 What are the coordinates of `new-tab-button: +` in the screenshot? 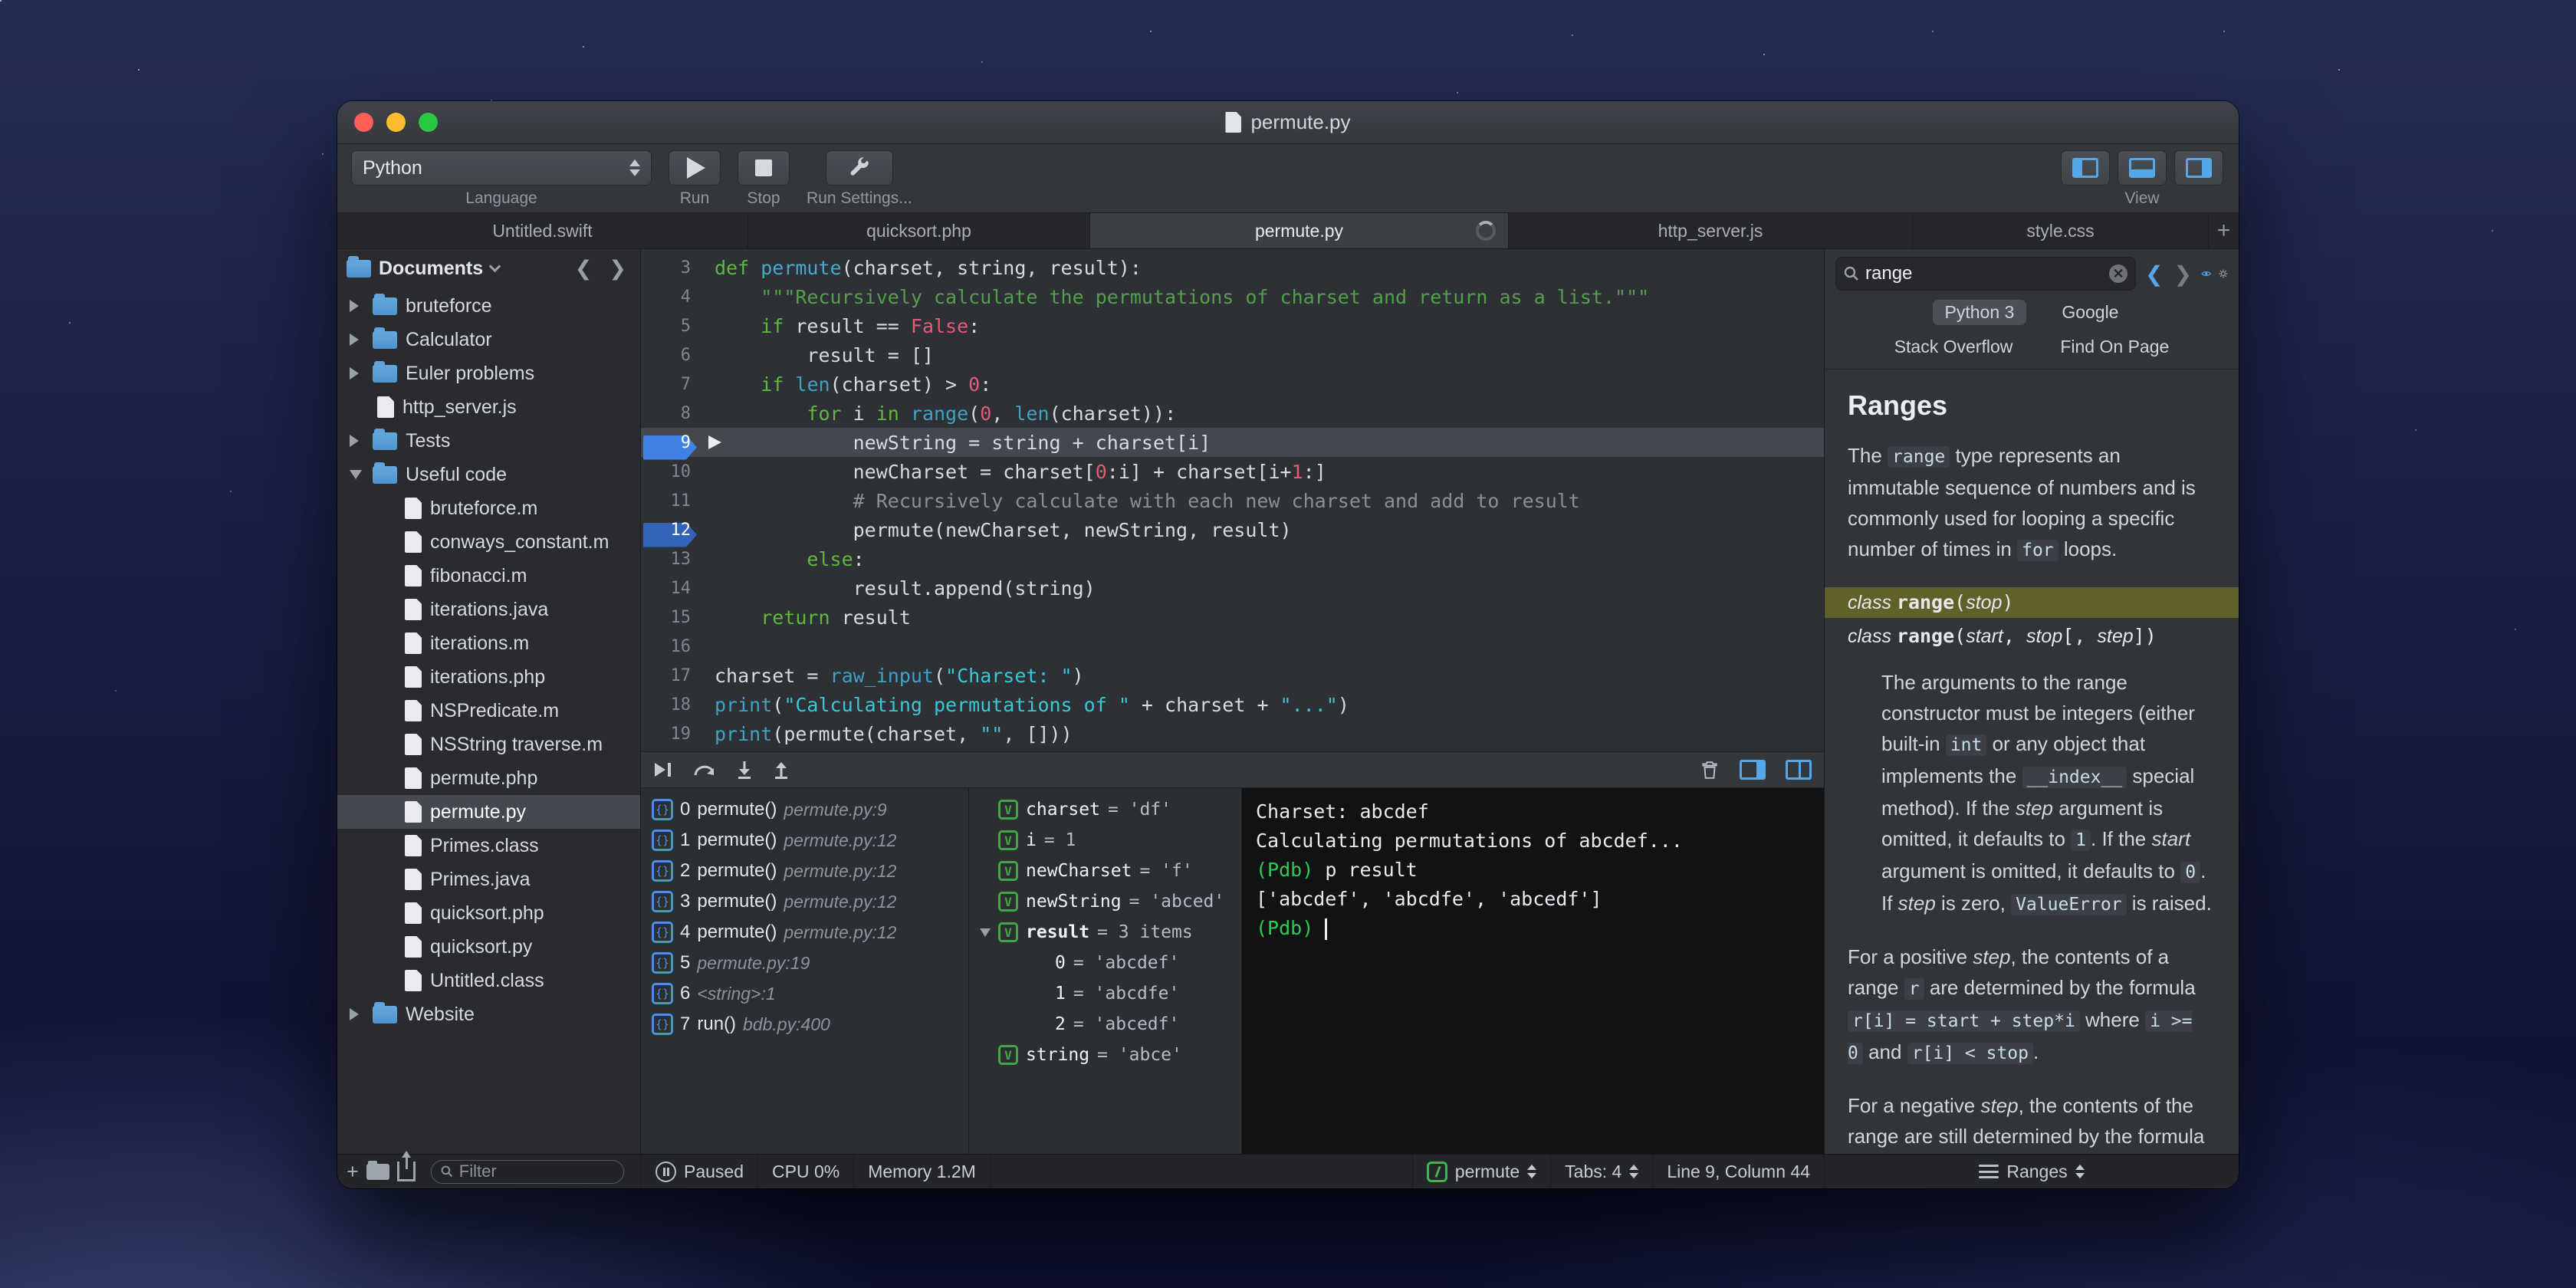 It's located at (2224, 231).